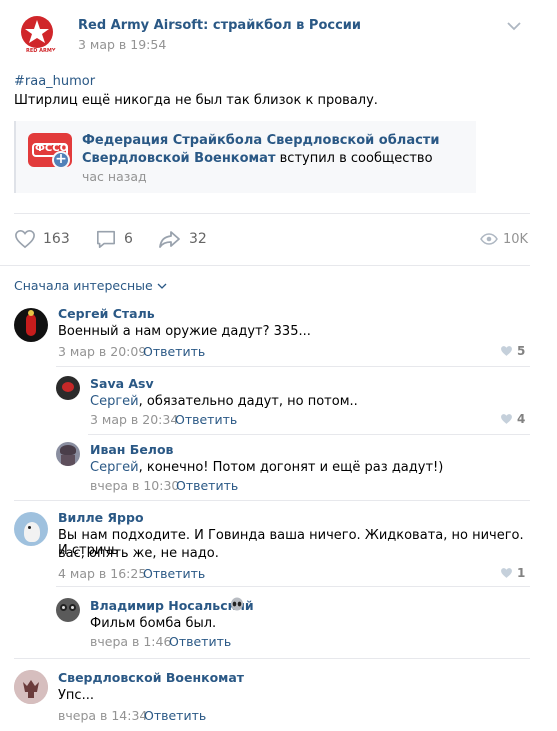 This screenshot has height=731, width=557. Describe the element at coordinates (489, 239) in the screenshot. I see `eye-icon` at that location.